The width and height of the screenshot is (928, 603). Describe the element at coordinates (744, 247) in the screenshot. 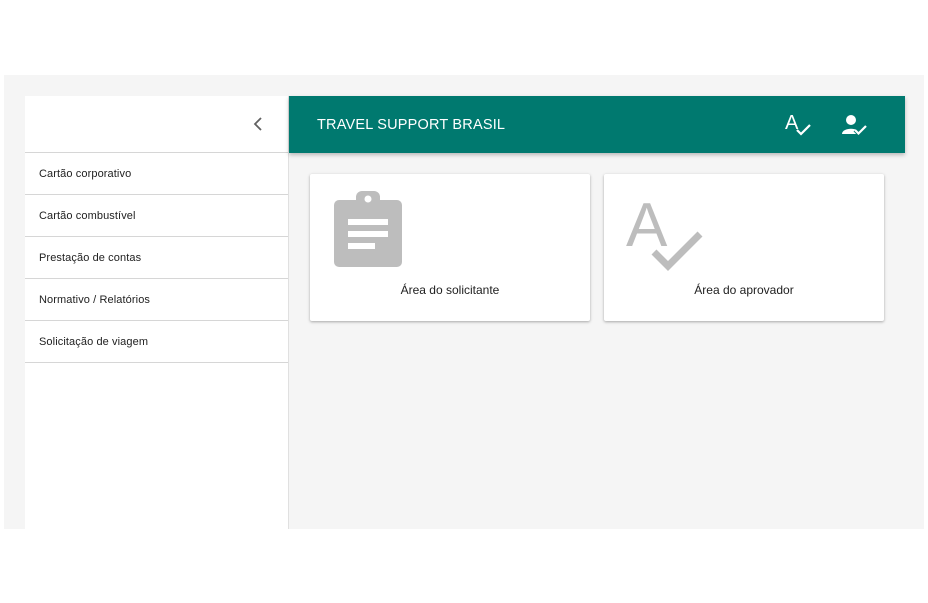

I see `card-area-do-aprovador: A Área do aprovador` at that location.